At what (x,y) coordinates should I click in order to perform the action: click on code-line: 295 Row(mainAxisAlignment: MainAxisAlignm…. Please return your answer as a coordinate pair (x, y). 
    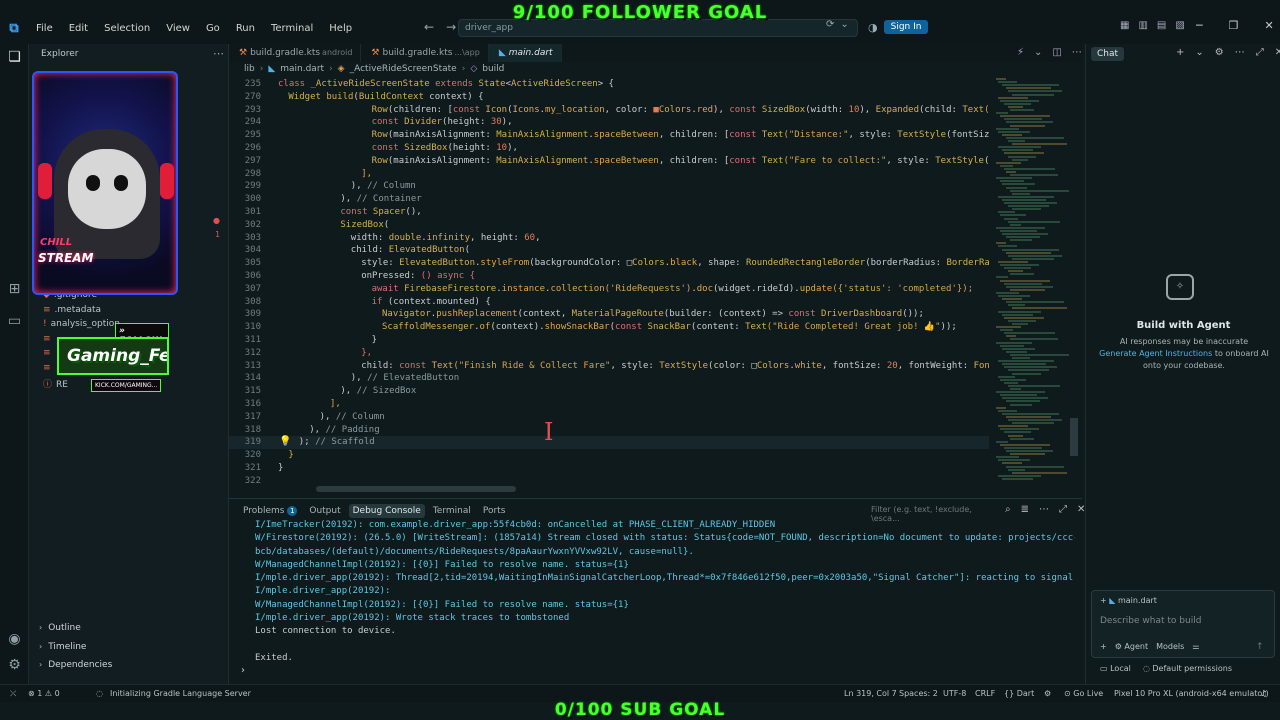
    Looking at the image, I should click on (609, 135).